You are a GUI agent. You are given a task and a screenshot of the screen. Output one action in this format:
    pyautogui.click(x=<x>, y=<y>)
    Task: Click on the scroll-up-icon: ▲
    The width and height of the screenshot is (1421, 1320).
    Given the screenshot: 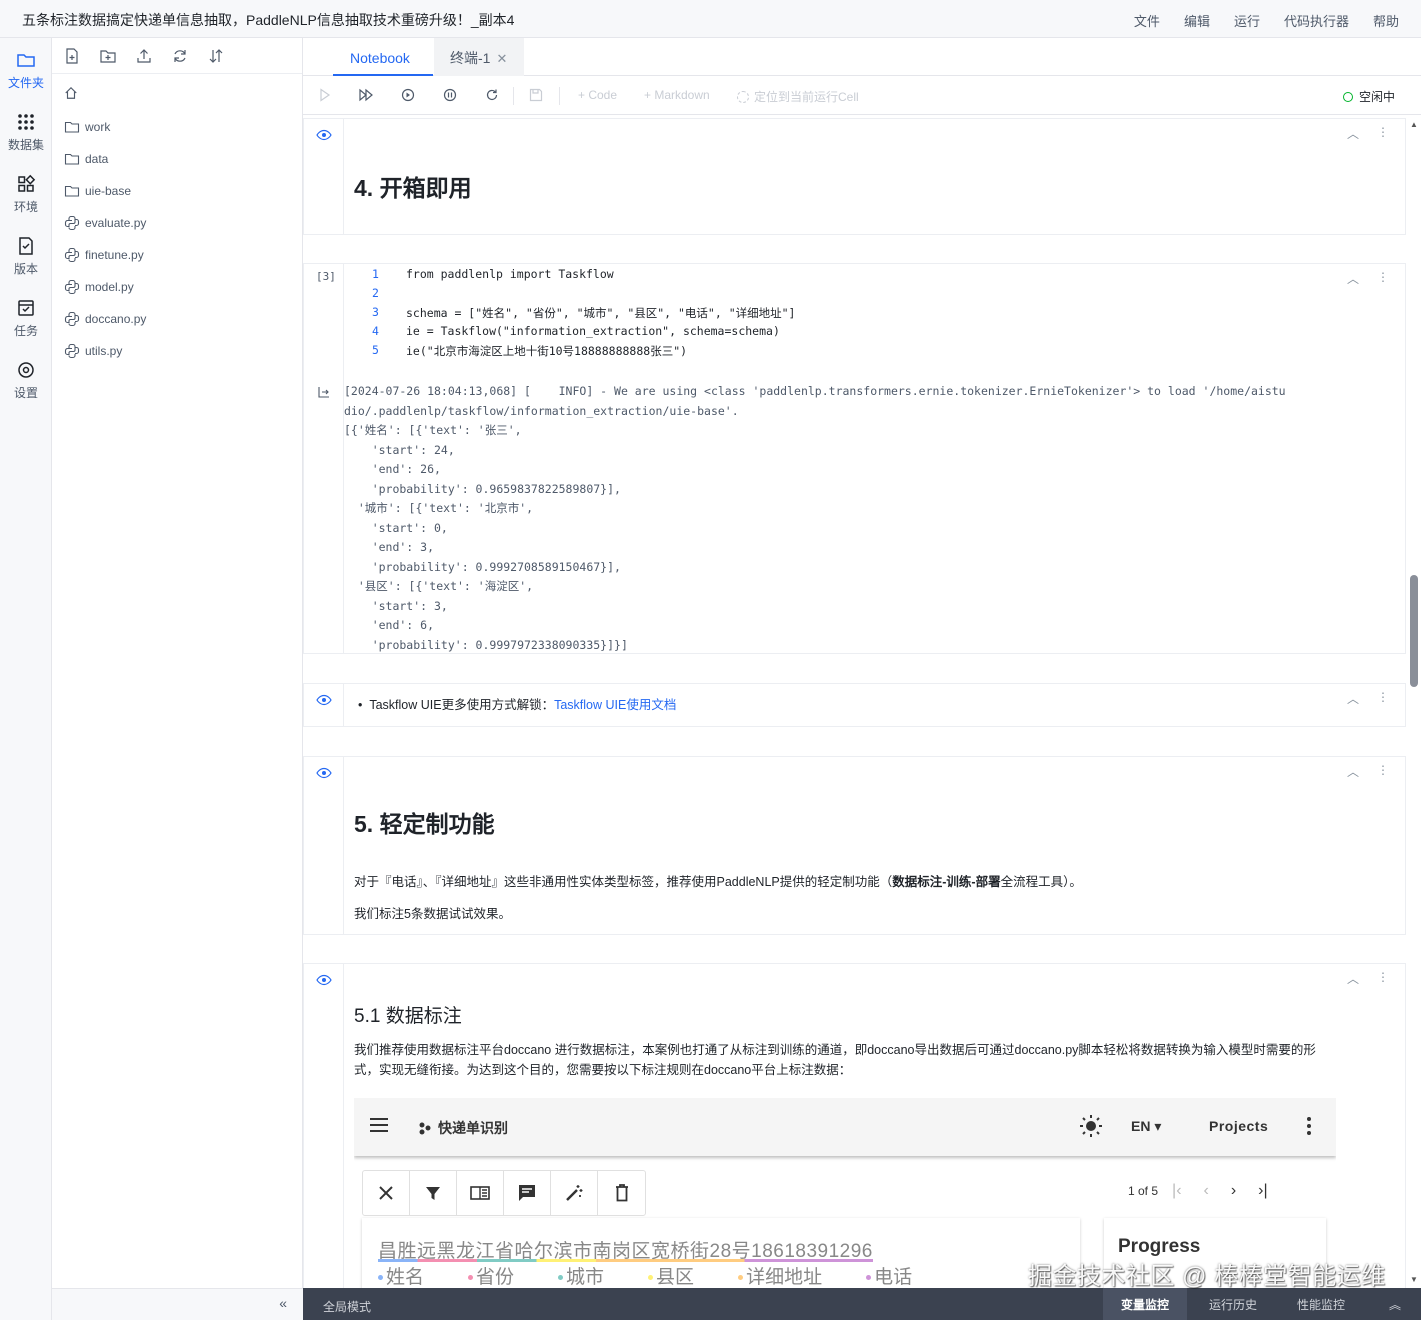 What is the action you would take?
    pyautogui.click(x=1414, y=124)
    